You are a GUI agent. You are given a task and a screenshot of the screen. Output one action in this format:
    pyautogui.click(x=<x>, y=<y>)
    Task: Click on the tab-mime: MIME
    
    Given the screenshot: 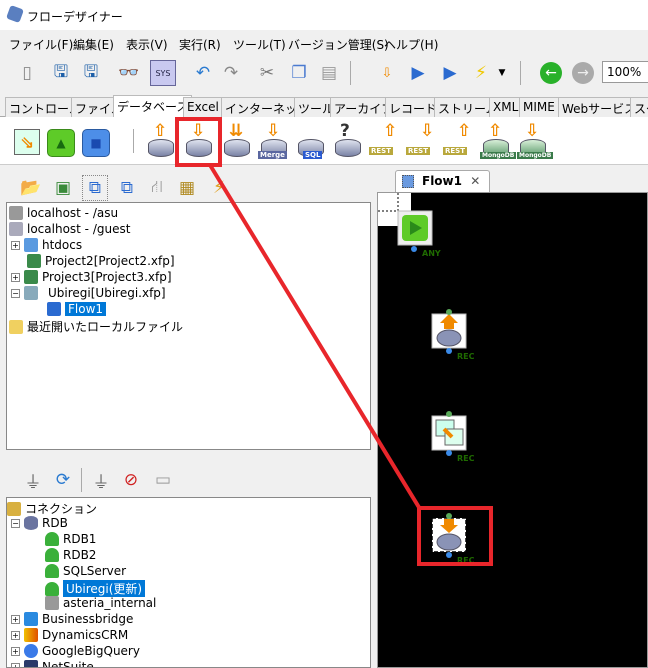 What is the action you would take?
    pyautogui.click(x=539, y=107)
    